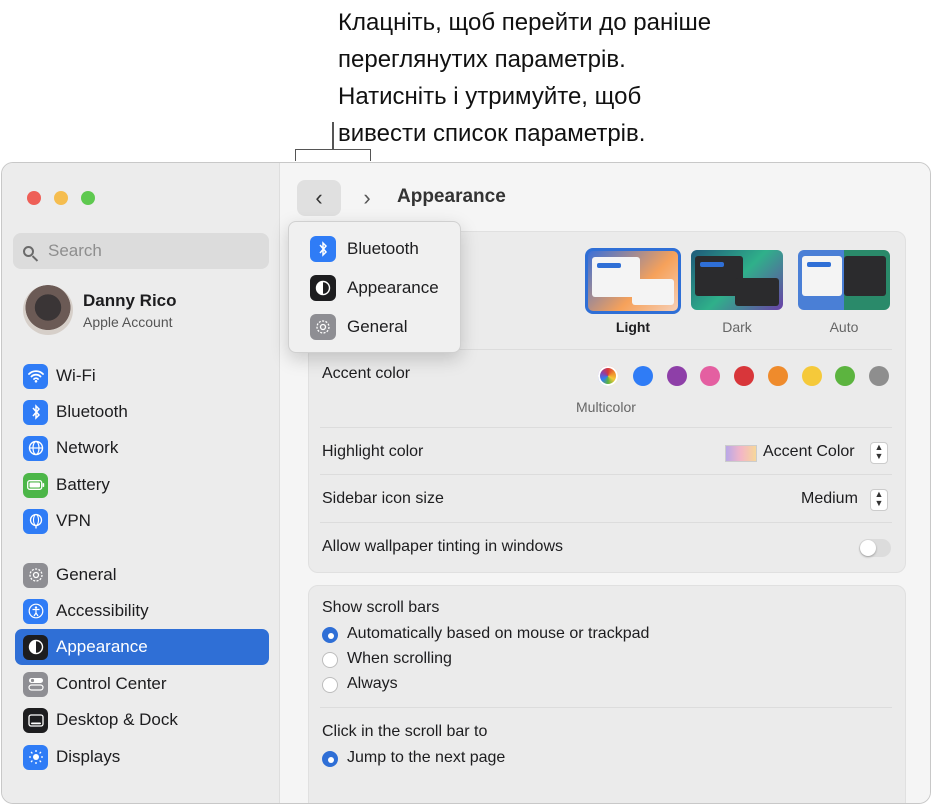 This screenshot has height=804, width=931. What do you see at coordinates (383, 248) in the screenshot?
I see `history-item-label: Bluetooth` at bounding box center [383, 248].